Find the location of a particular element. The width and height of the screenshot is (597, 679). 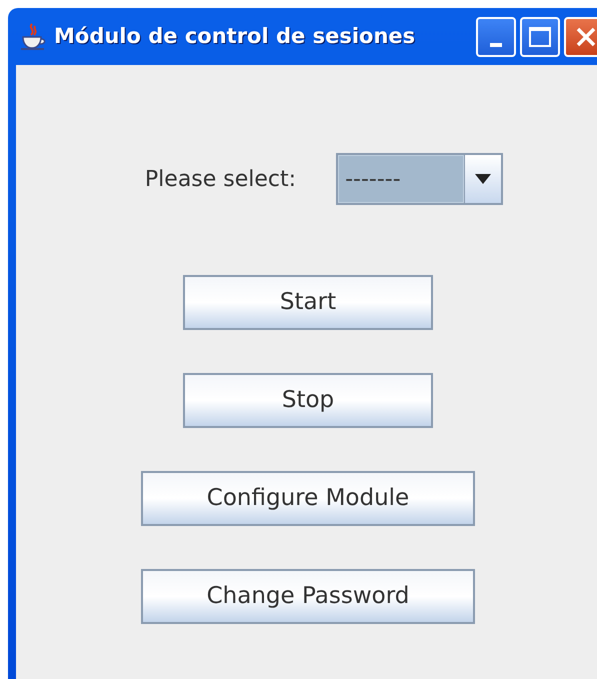

close-button is located at coordinates (580, 36).